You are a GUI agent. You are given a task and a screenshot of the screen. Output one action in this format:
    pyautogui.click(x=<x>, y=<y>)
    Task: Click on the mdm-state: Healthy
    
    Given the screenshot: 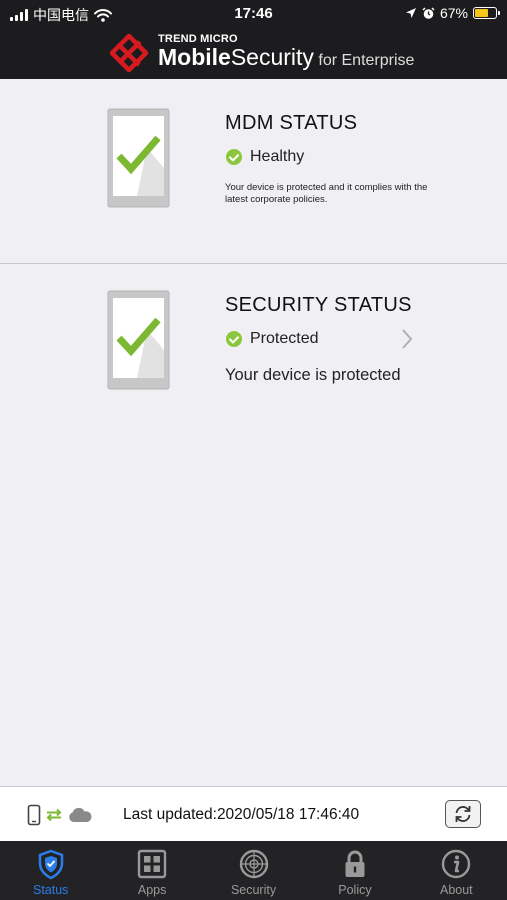 What is the action you would take?
    pyautogui.click(x=265, y=157)
    